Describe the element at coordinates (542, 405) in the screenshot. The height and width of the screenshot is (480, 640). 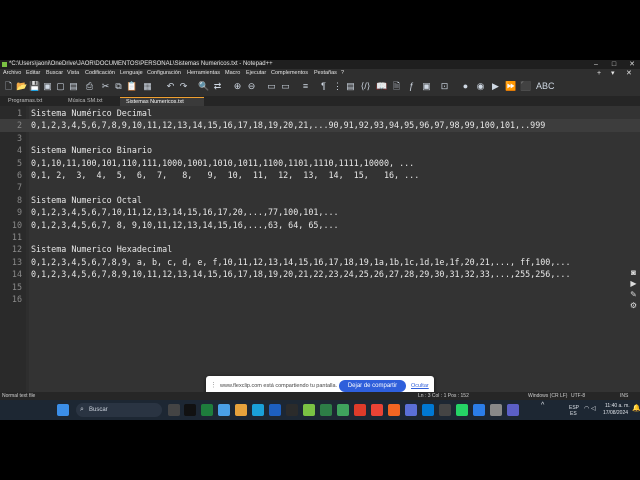
I see `tray-chevron-icon: ^` at that location.